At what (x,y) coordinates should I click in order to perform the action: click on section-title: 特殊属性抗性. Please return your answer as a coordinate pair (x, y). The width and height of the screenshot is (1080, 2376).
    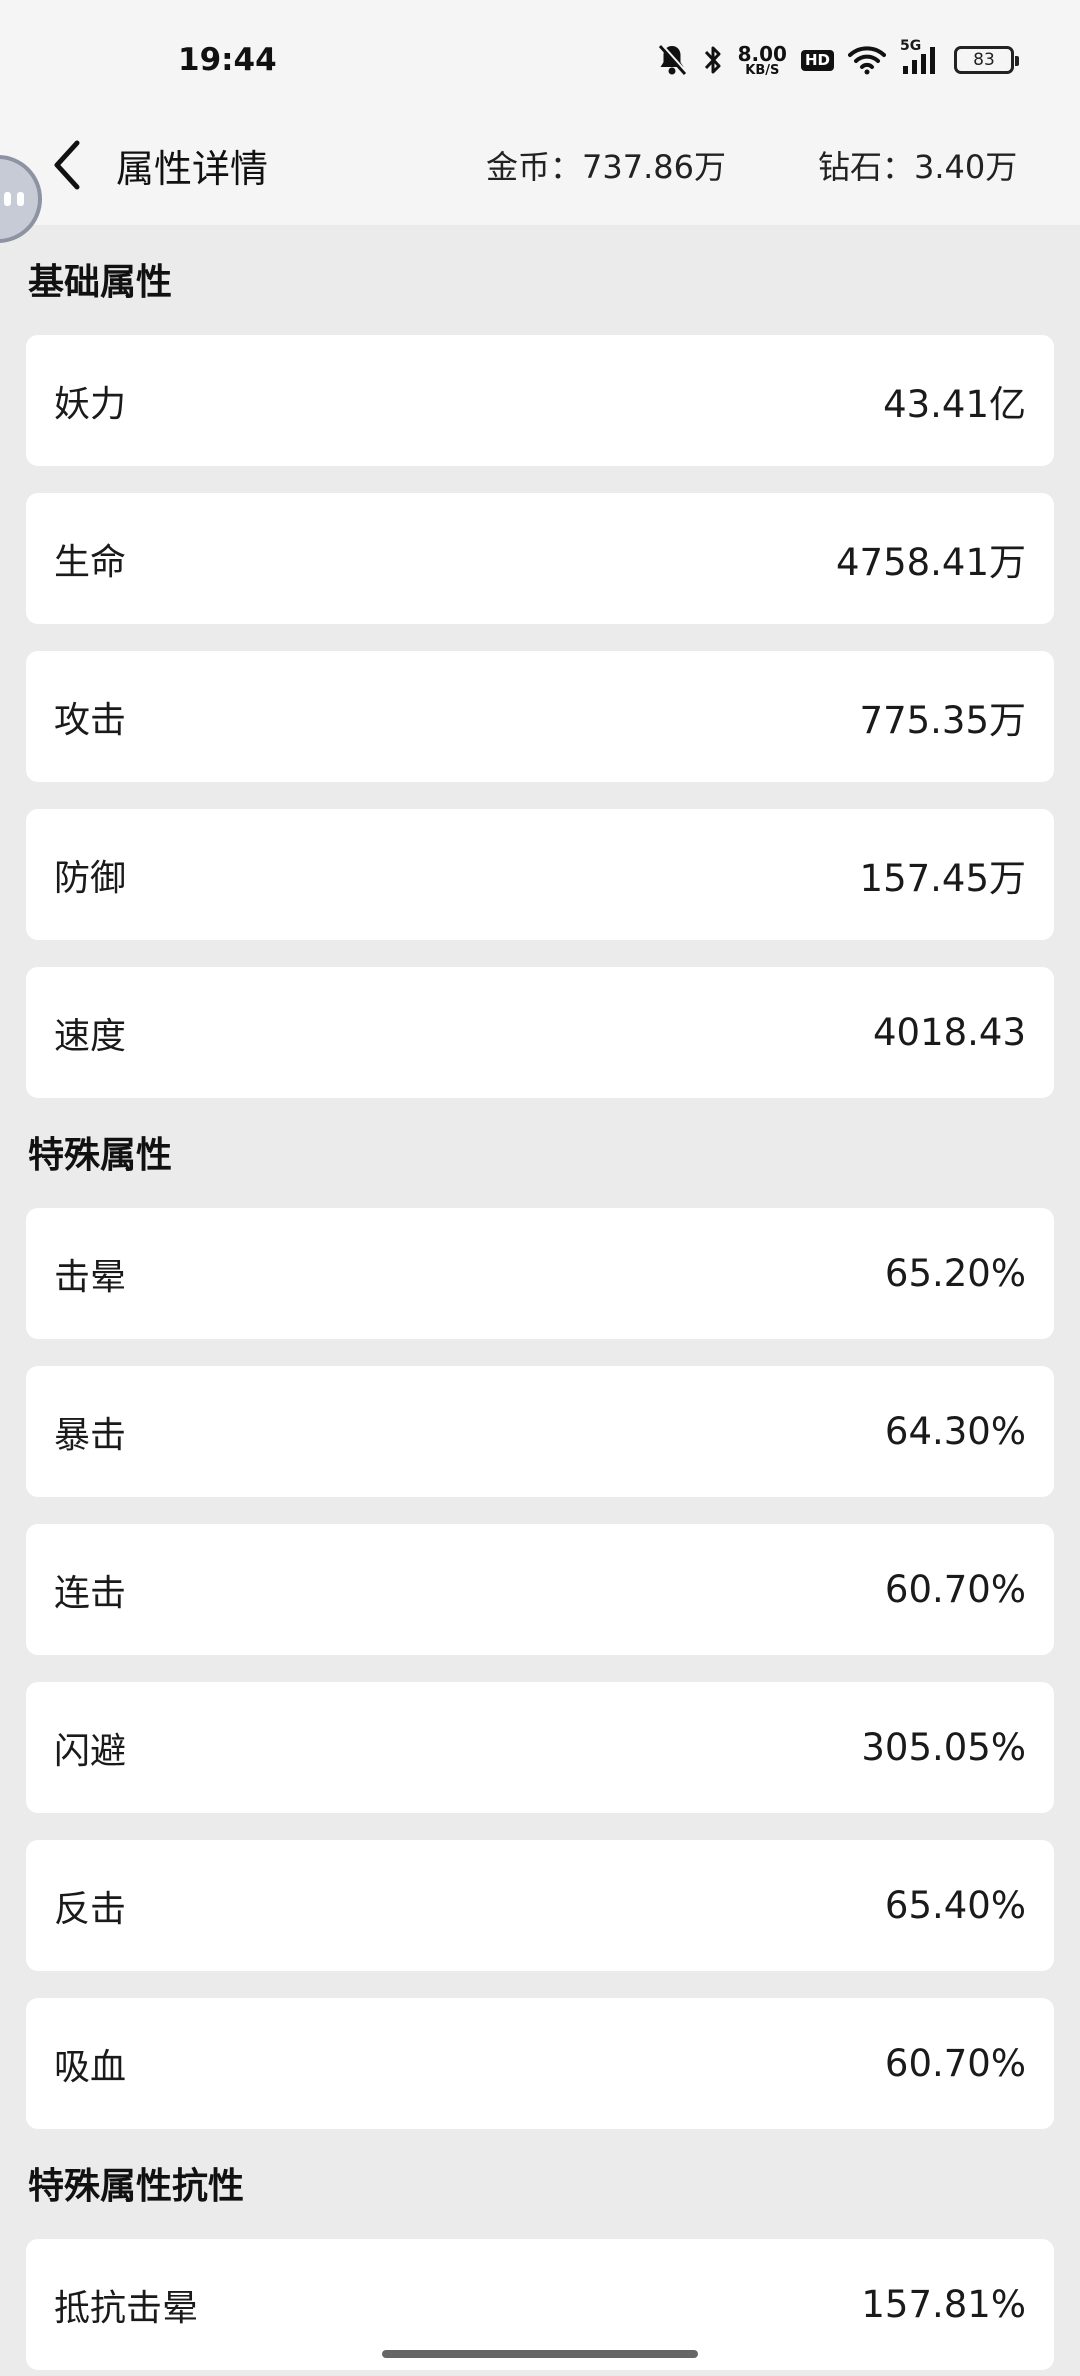
    Looking at the image, I should click on (136, 2186).